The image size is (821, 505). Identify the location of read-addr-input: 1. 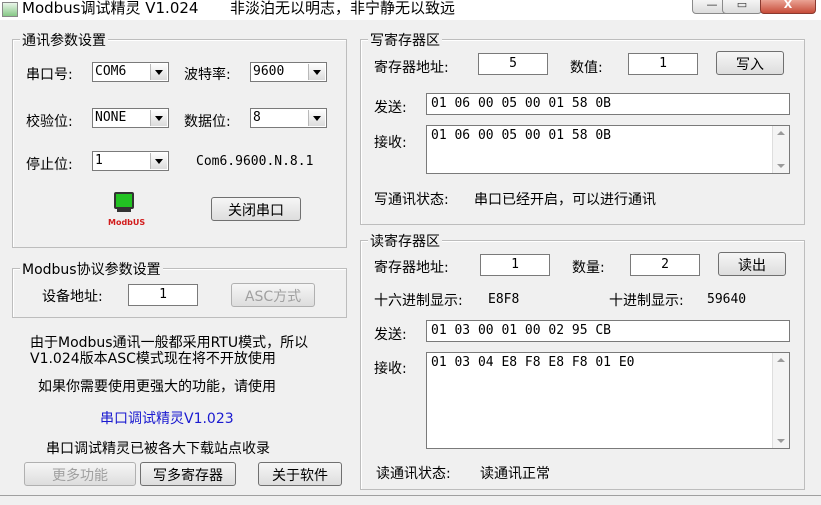
(515, 265).